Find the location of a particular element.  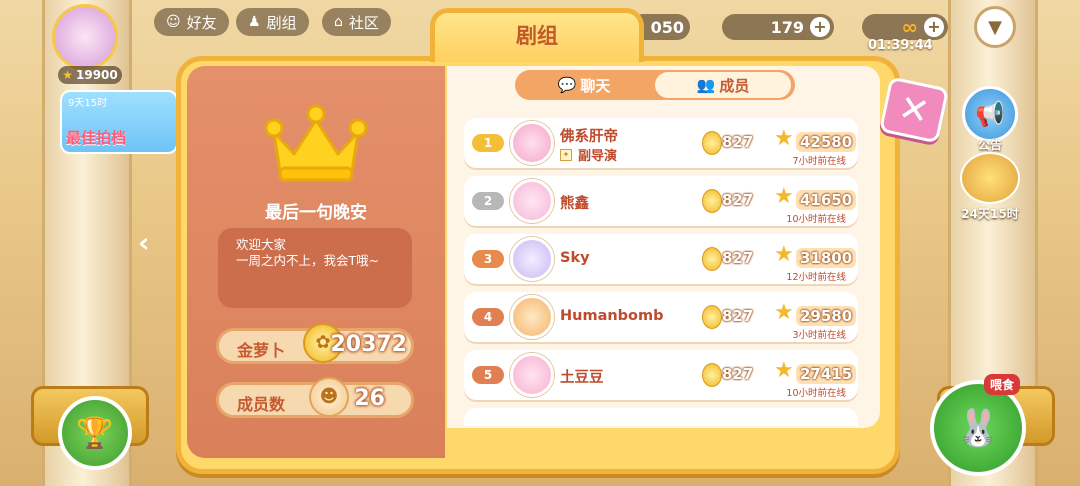

member-score: 29580 is located at coordinates (826, 316).